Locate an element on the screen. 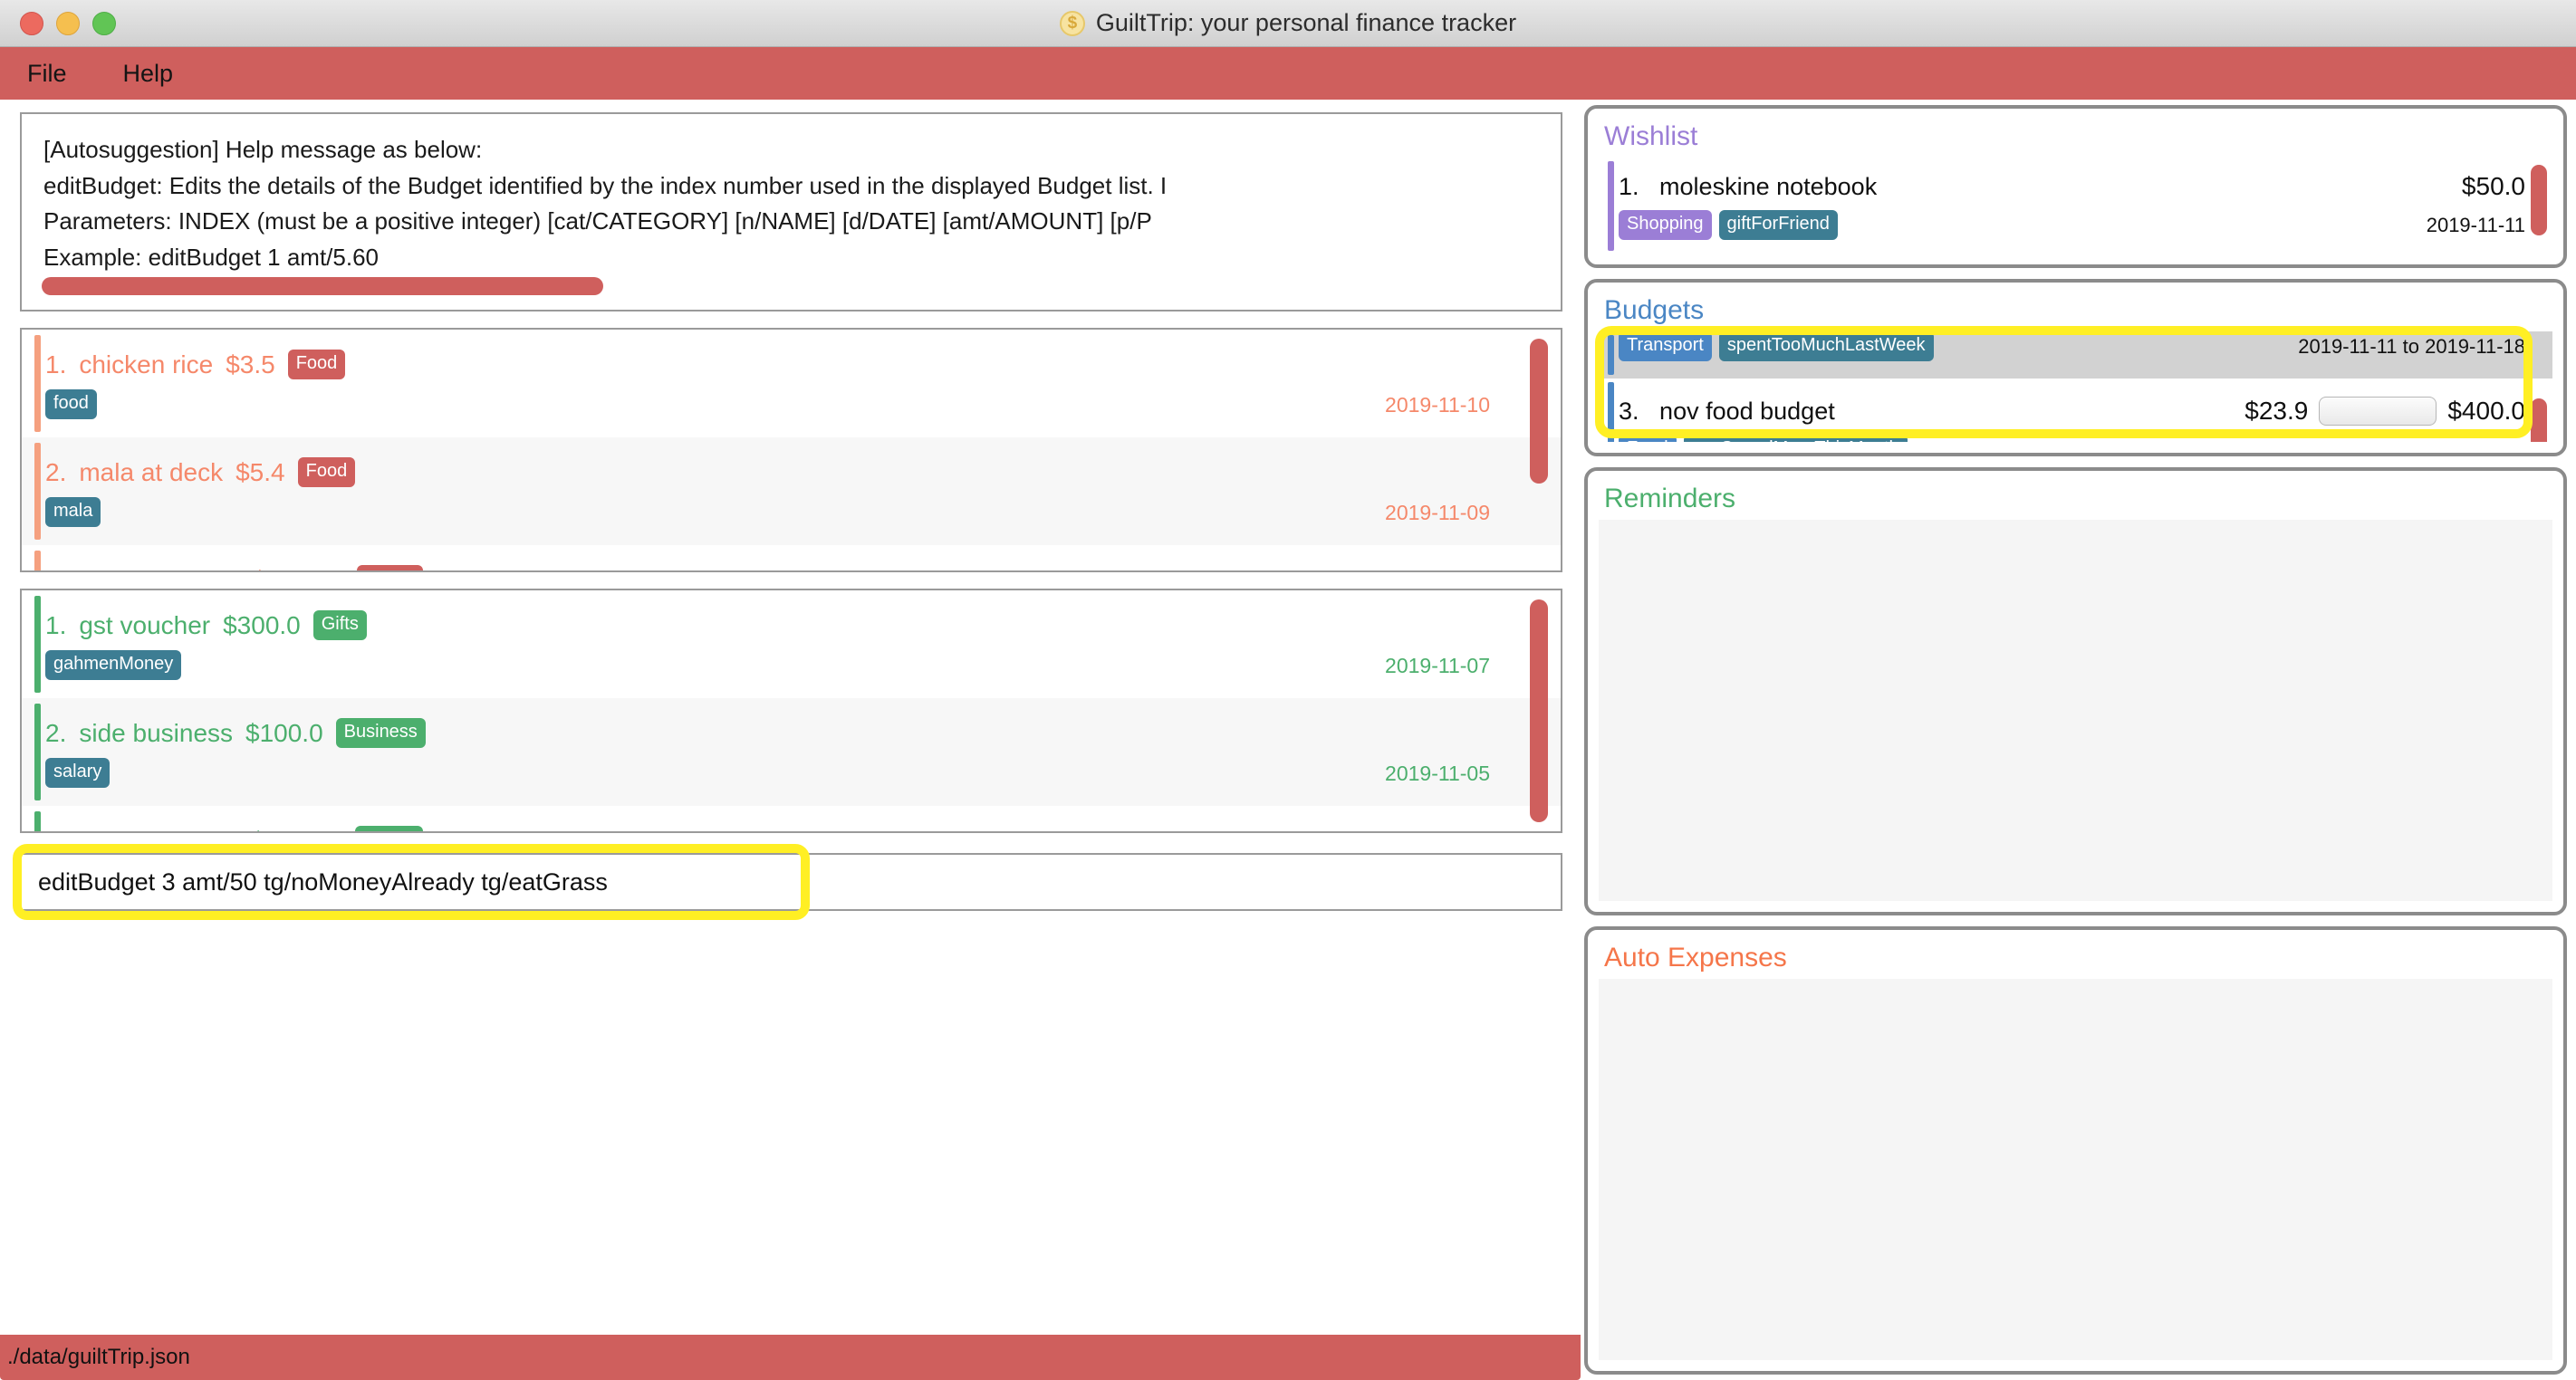  budgets-scrollbar is located at coordinates (2539, 420).